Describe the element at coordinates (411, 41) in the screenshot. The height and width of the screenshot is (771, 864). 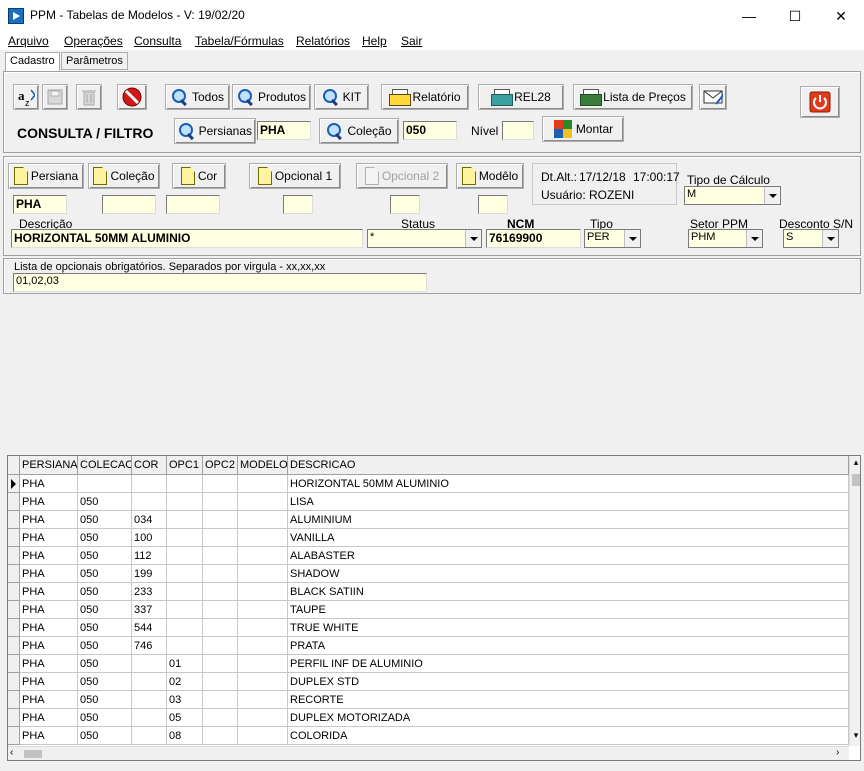
I see `menu-sair: Sair` at that location.